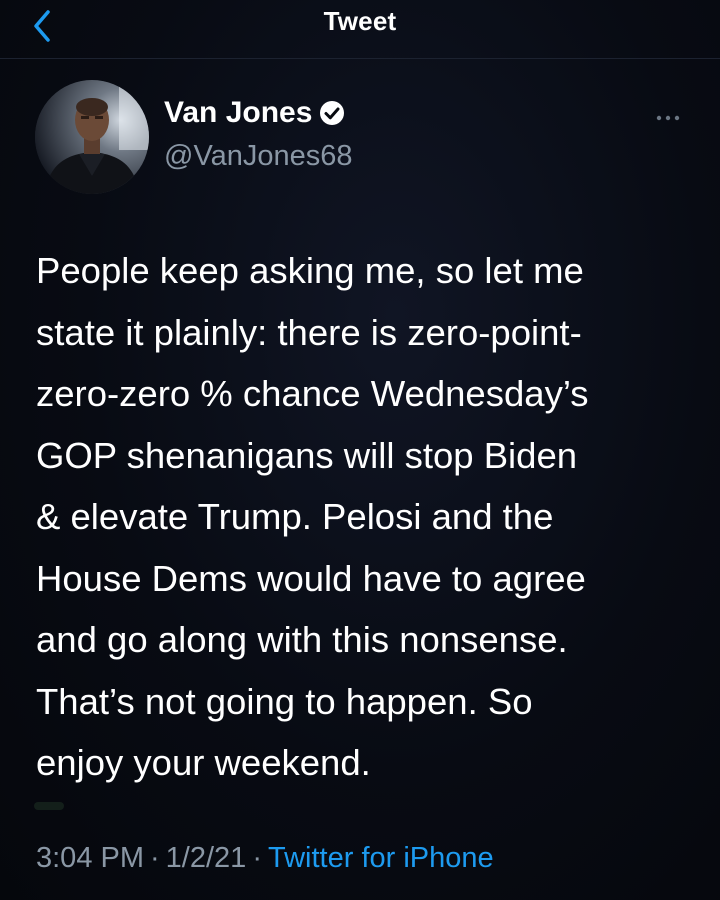  I want to click on more-dots-icon, so click(668, 118).